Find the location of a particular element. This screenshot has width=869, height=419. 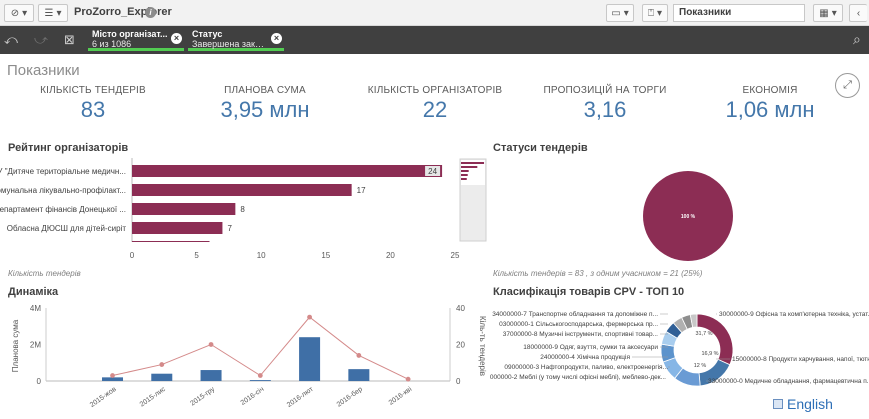

rating-title: Рейтинг організаторів is located at coordinates (68, 148).